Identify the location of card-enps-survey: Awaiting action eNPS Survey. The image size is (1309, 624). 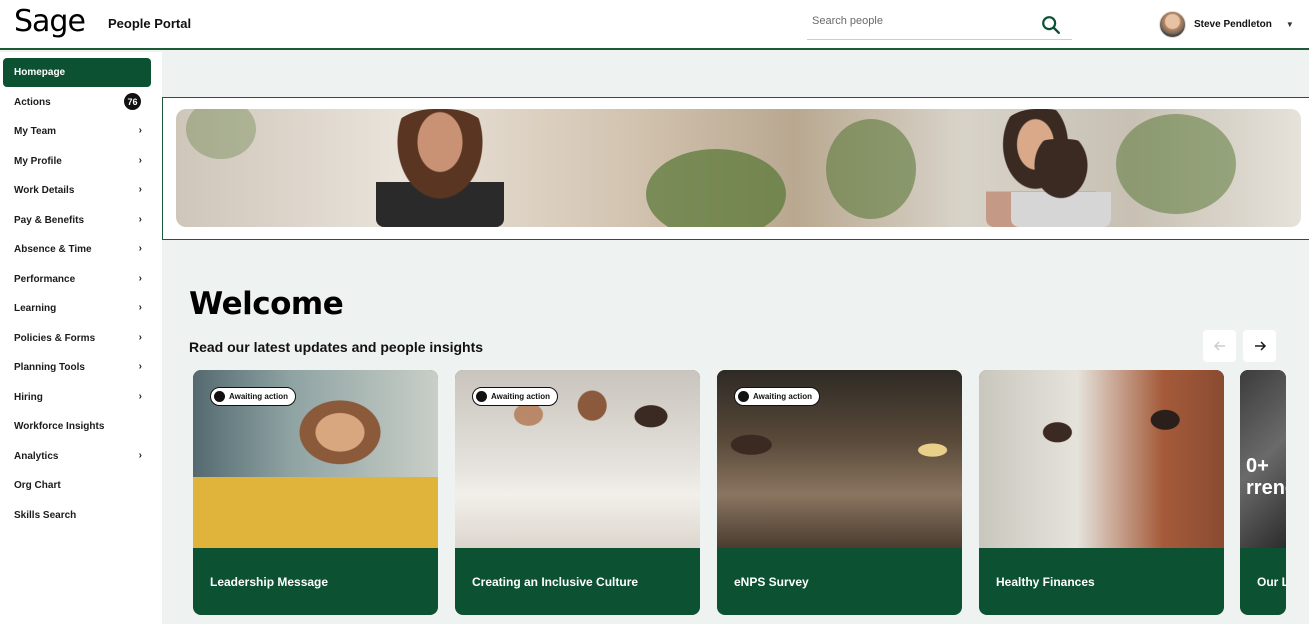
(839, 492).